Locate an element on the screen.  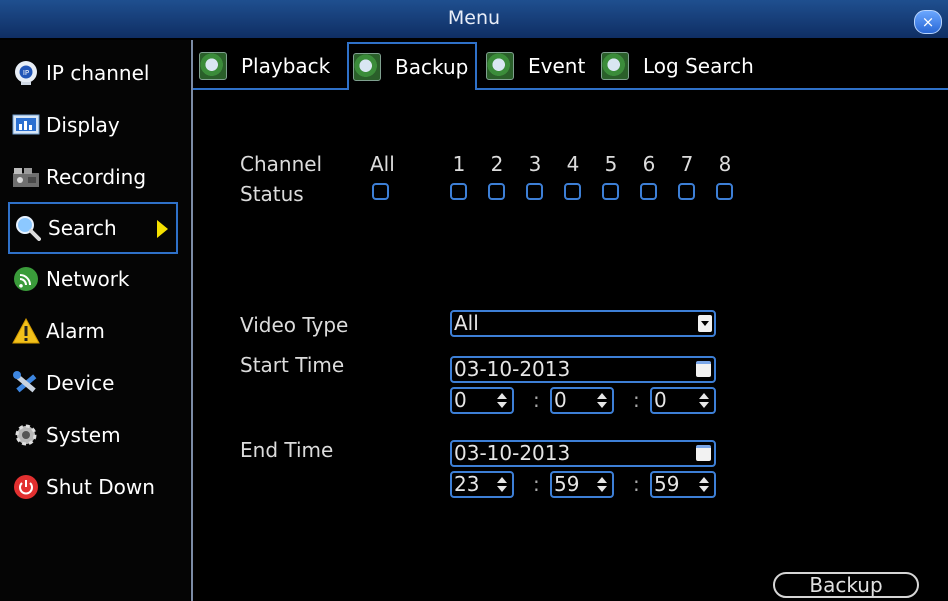
channel-number: 5 is located at coordinates (611, 164).